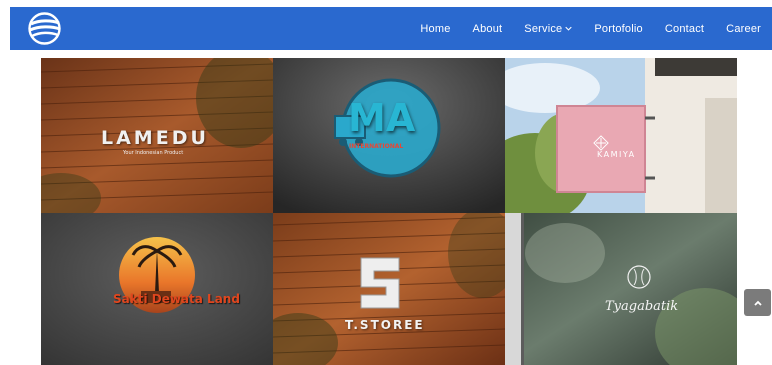 The width and height of the screenshot is (772, 365). I want to click on nav-service: Service, so click(548, 28).